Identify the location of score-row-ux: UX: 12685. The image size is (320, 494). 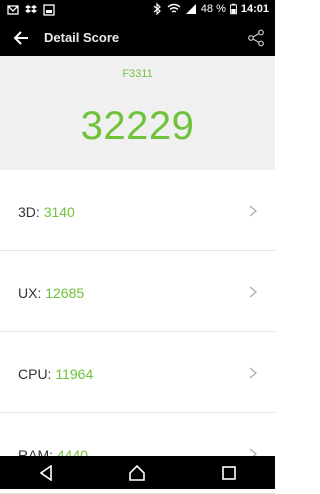
(137, 291).